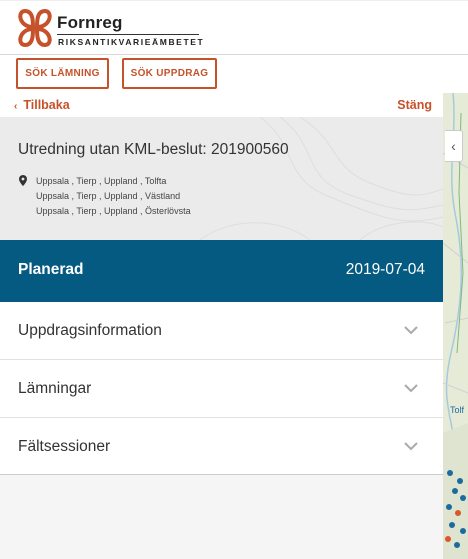  What do you see at coordinates (234, 74) in the screenshot?
I see `search-button-row: SÖK LÄMNING SÖK UPPDRAG` at bounding box center [234, 74].